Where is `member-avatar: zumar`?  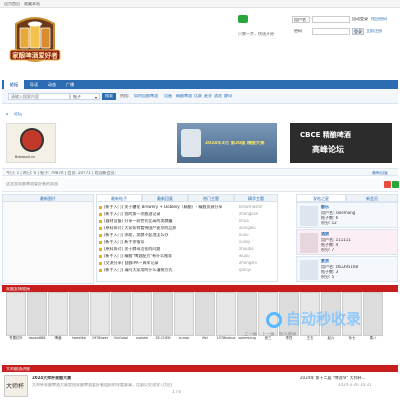 member-avatar: zumar is located at coordinates (184, 320).